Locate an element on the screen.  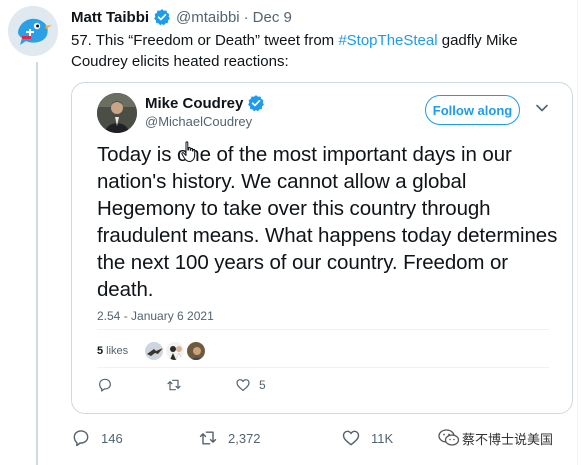
likes-count: 5 is located at coordinates (100, 351).